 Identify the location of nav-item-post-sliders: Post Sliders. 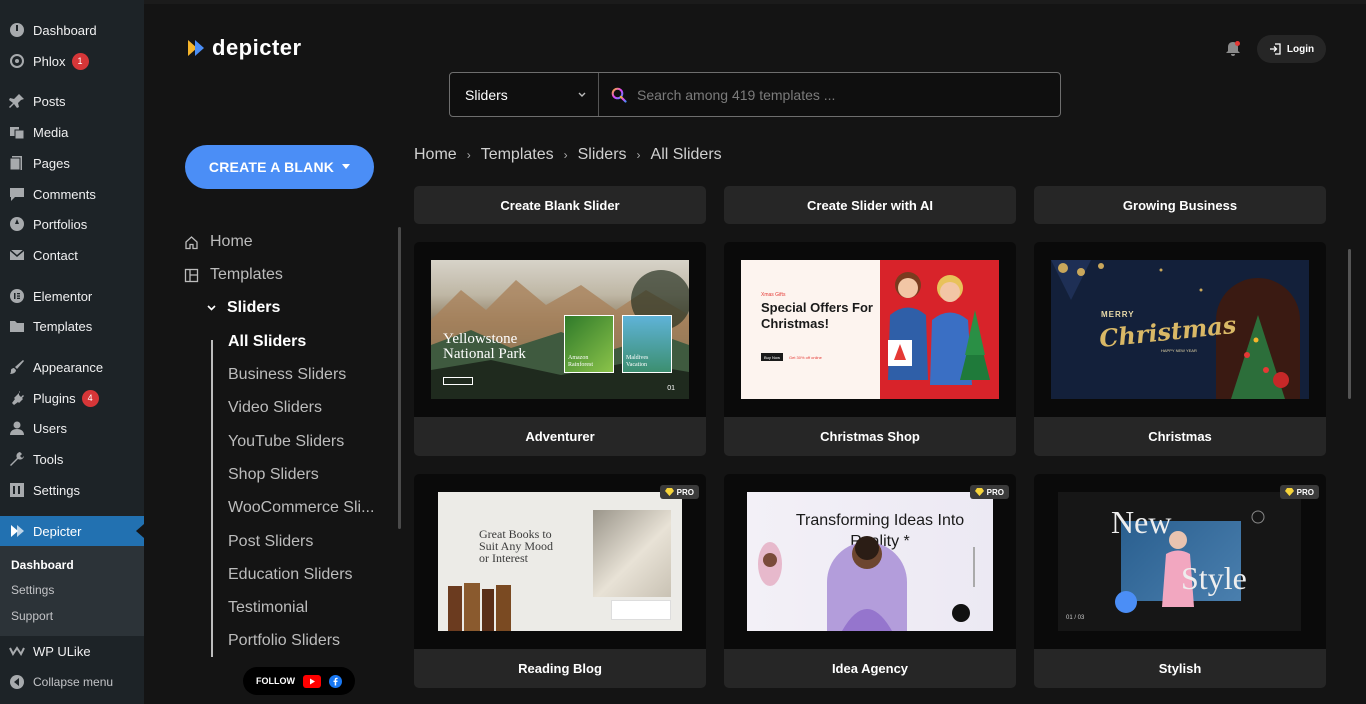
(270, 542).